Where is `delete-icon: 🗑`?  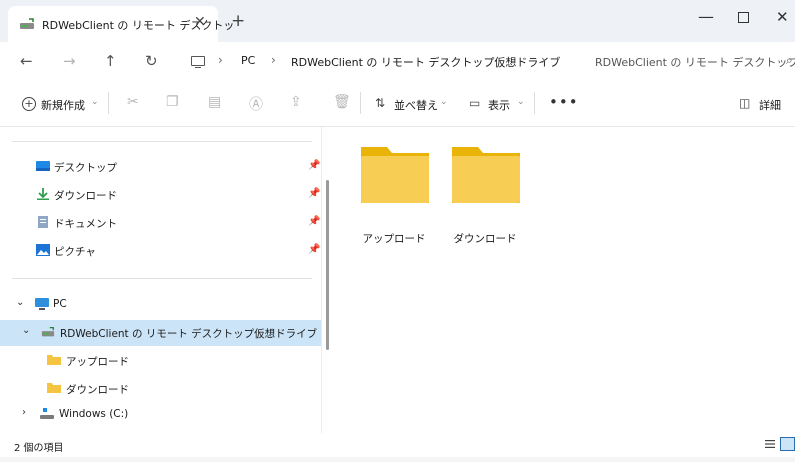
delete-icon: 🗑 is located at coordinates (342, 102).